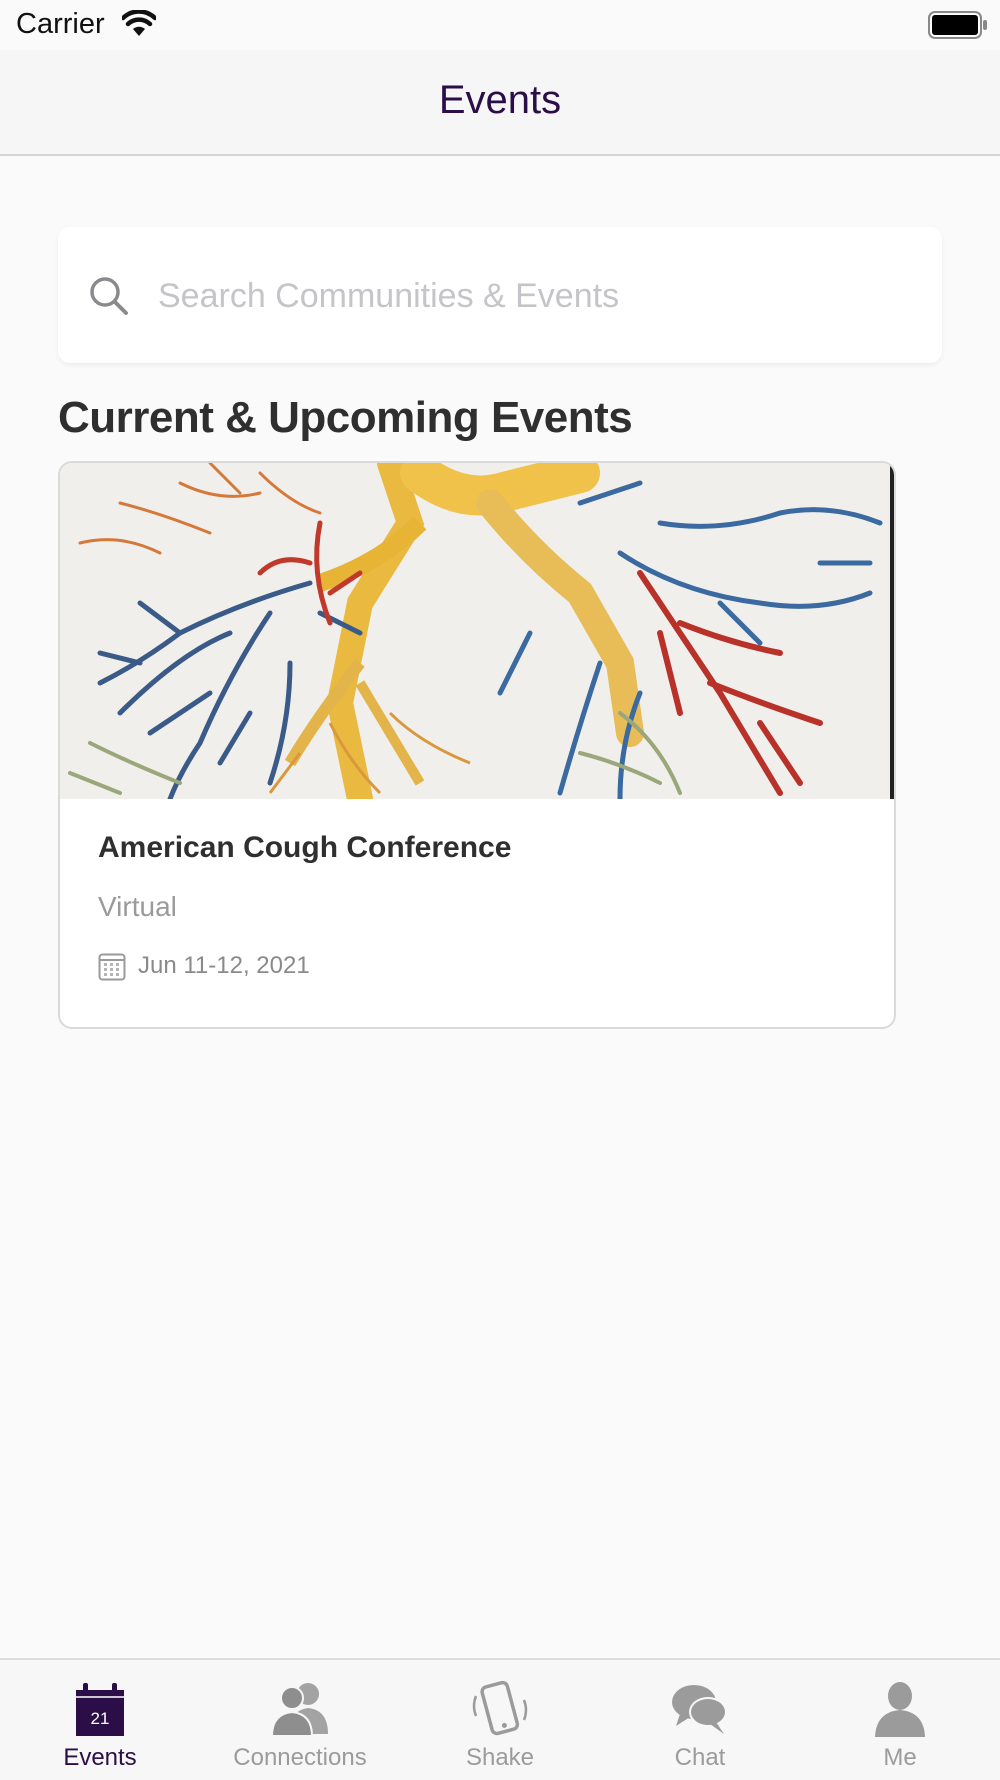  I want to click on status-bar: Carrier, so click(500, 25).